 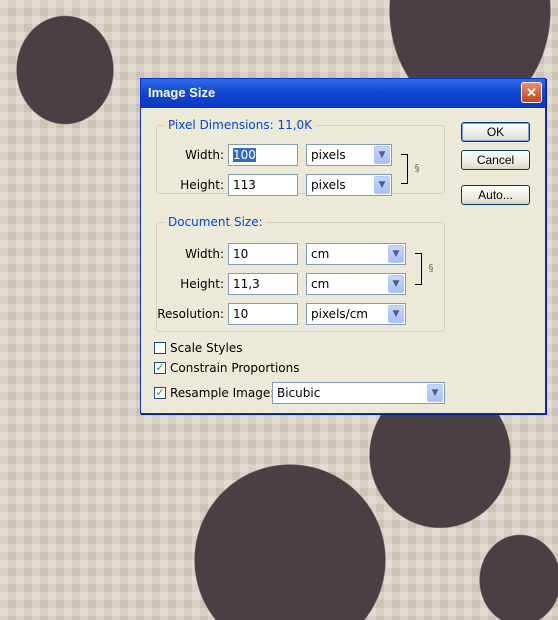 What do you see at coordinates (240, 125) in the screenshot?
I see `pixel-dimensions-legend: Pixel Dimensions: 11,0K` at bounding box center [240, 125].